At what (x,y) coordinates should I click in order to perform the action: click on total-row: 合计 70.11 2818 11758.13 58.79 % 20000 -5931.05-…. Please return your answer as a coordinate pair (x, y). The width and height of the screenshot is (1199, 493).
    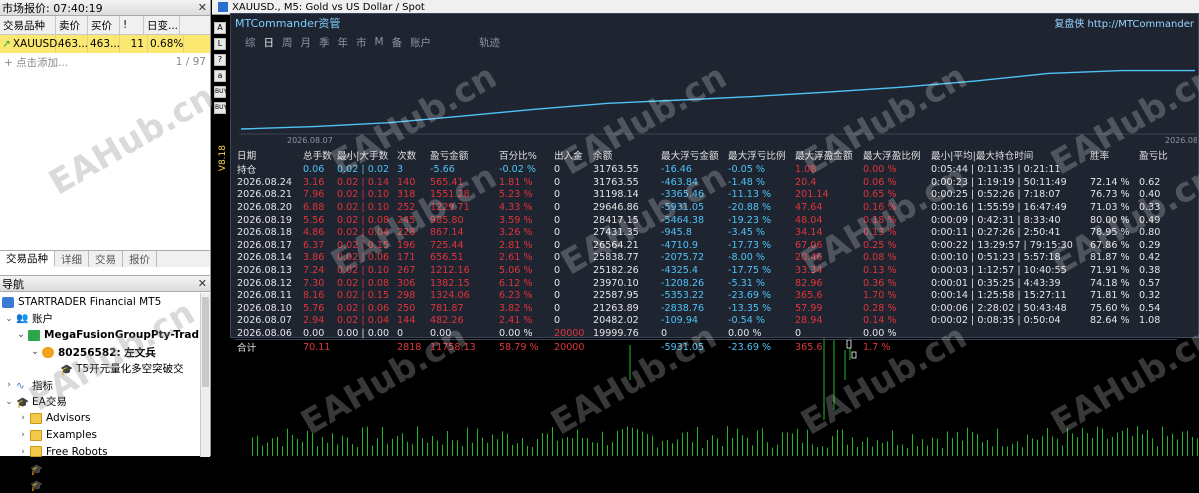
    Looking at the image, I should click on (706, 347).